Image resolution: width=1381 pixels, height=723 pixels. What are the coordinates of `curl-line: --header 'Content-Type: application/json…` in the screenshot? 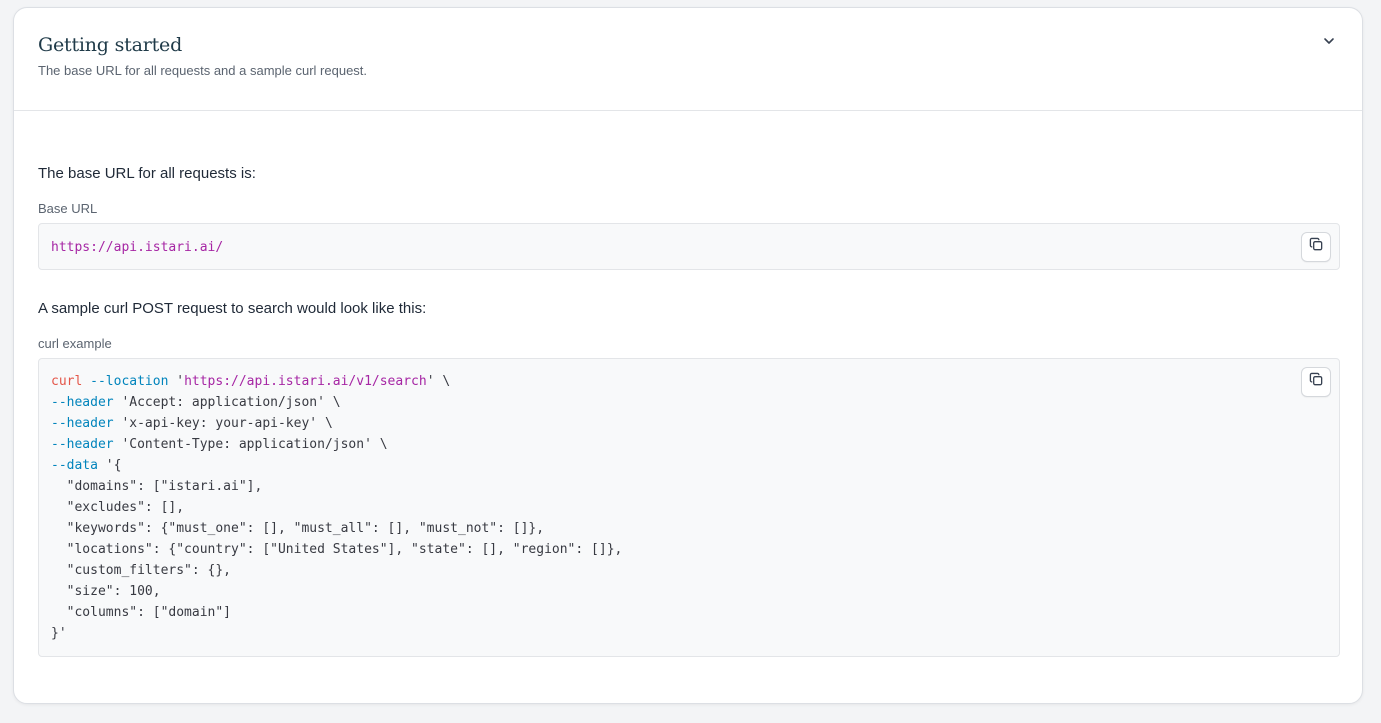 It's located at (219, 444).